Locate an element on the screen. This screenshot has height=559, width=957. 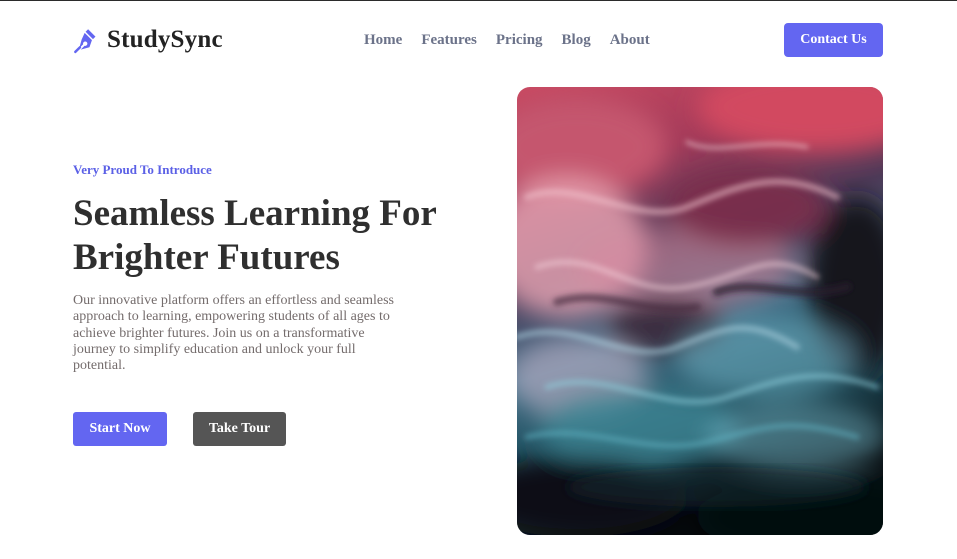
main-nav: Home Features Pricing Blog About is located at coordinates (516, 40).